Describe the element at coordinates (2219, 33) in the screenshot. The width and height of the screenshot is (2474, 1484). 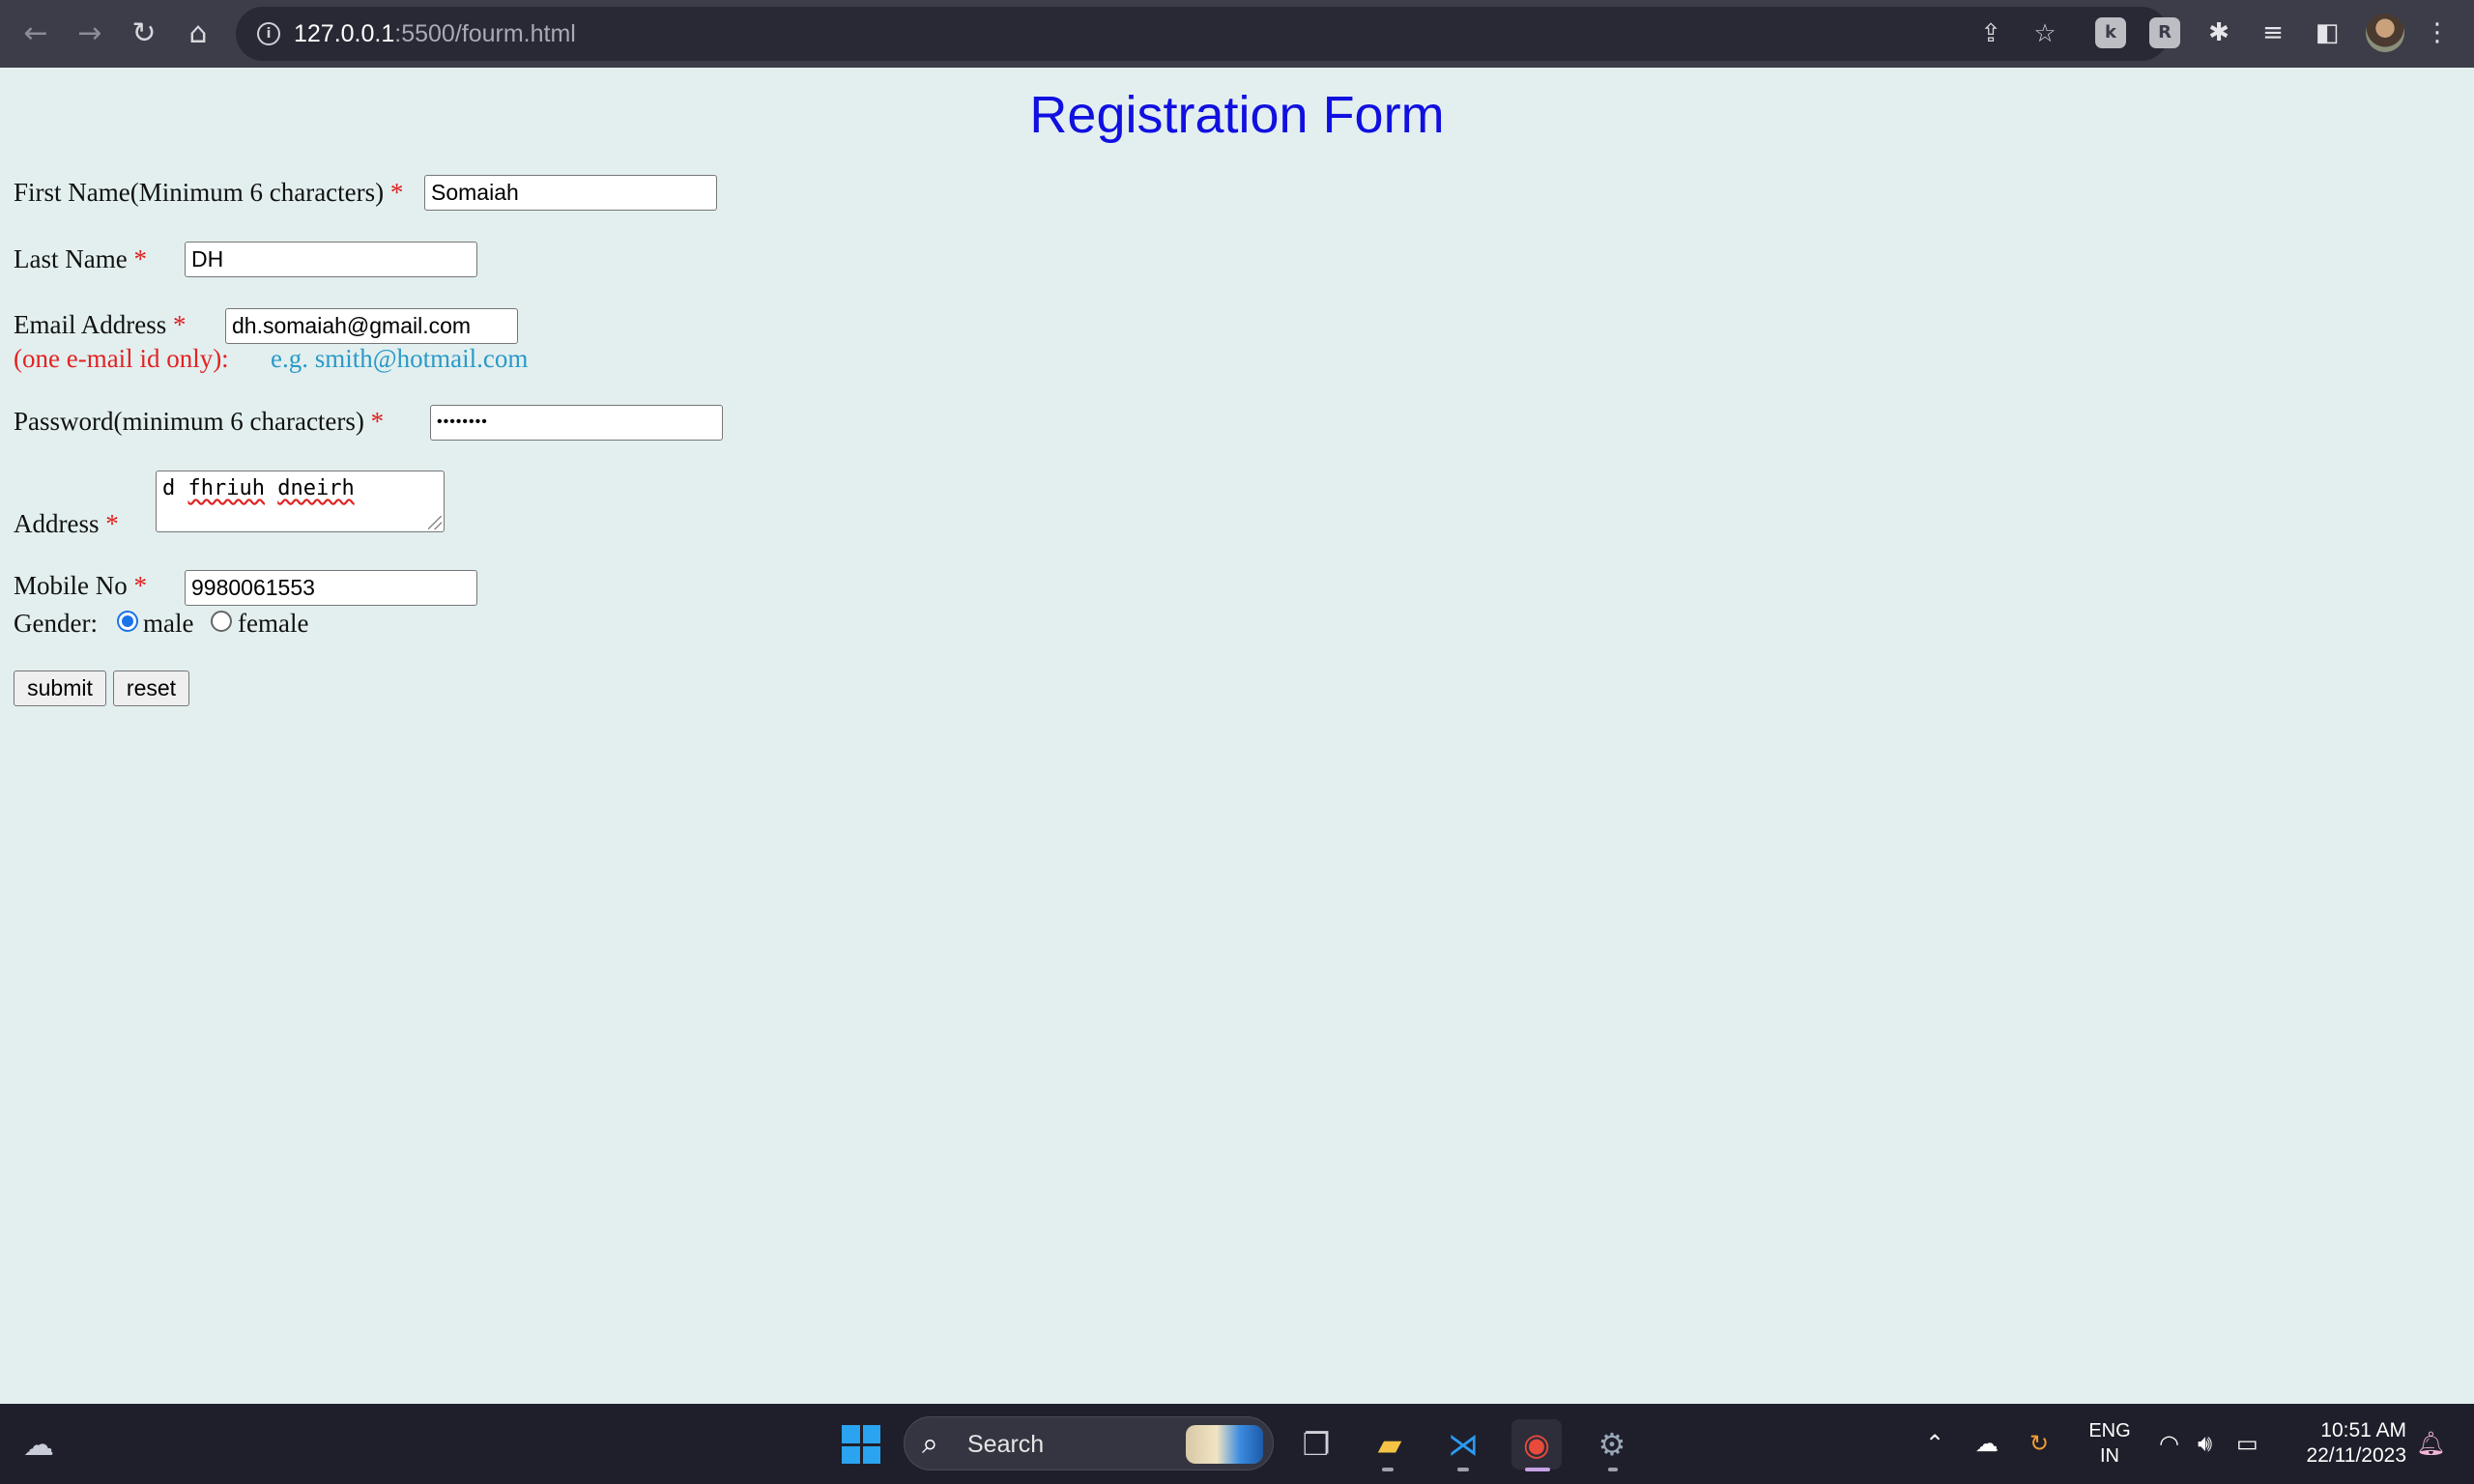
I see `puzzle-icon: ✱` at that location.